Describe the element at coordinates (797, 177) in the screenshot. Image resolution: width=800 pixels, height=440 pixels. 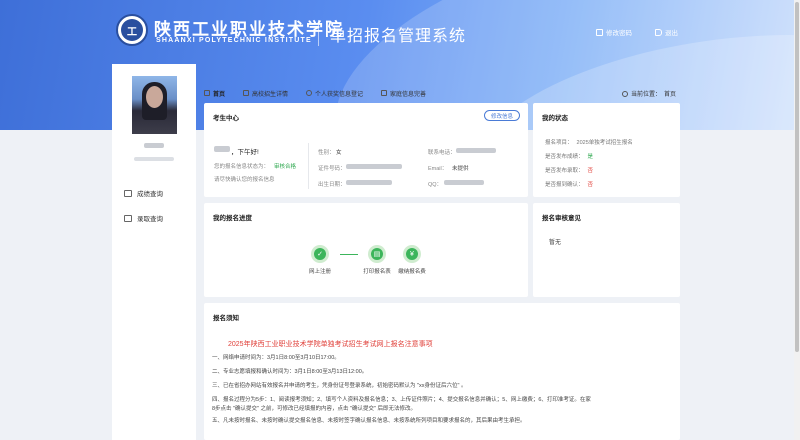
I see `scrollbar-thumb` at that location.